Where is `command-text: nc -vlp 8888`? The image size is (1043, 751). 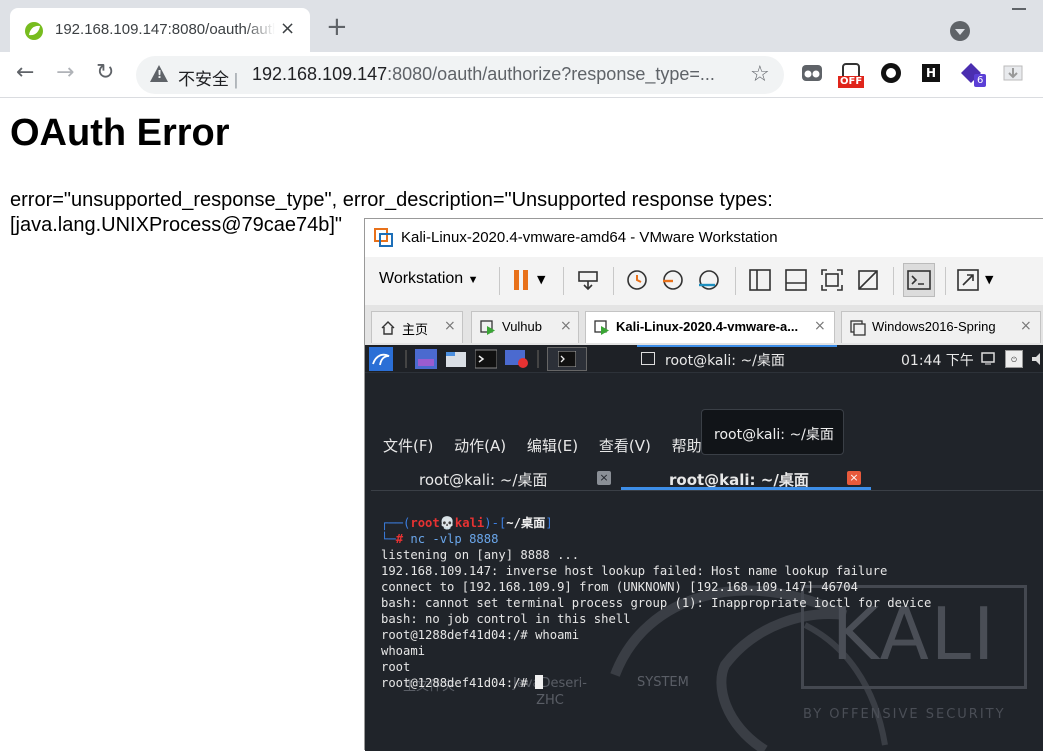
command-text: nc -vlp 8888 is located at coordinates (454, 539).